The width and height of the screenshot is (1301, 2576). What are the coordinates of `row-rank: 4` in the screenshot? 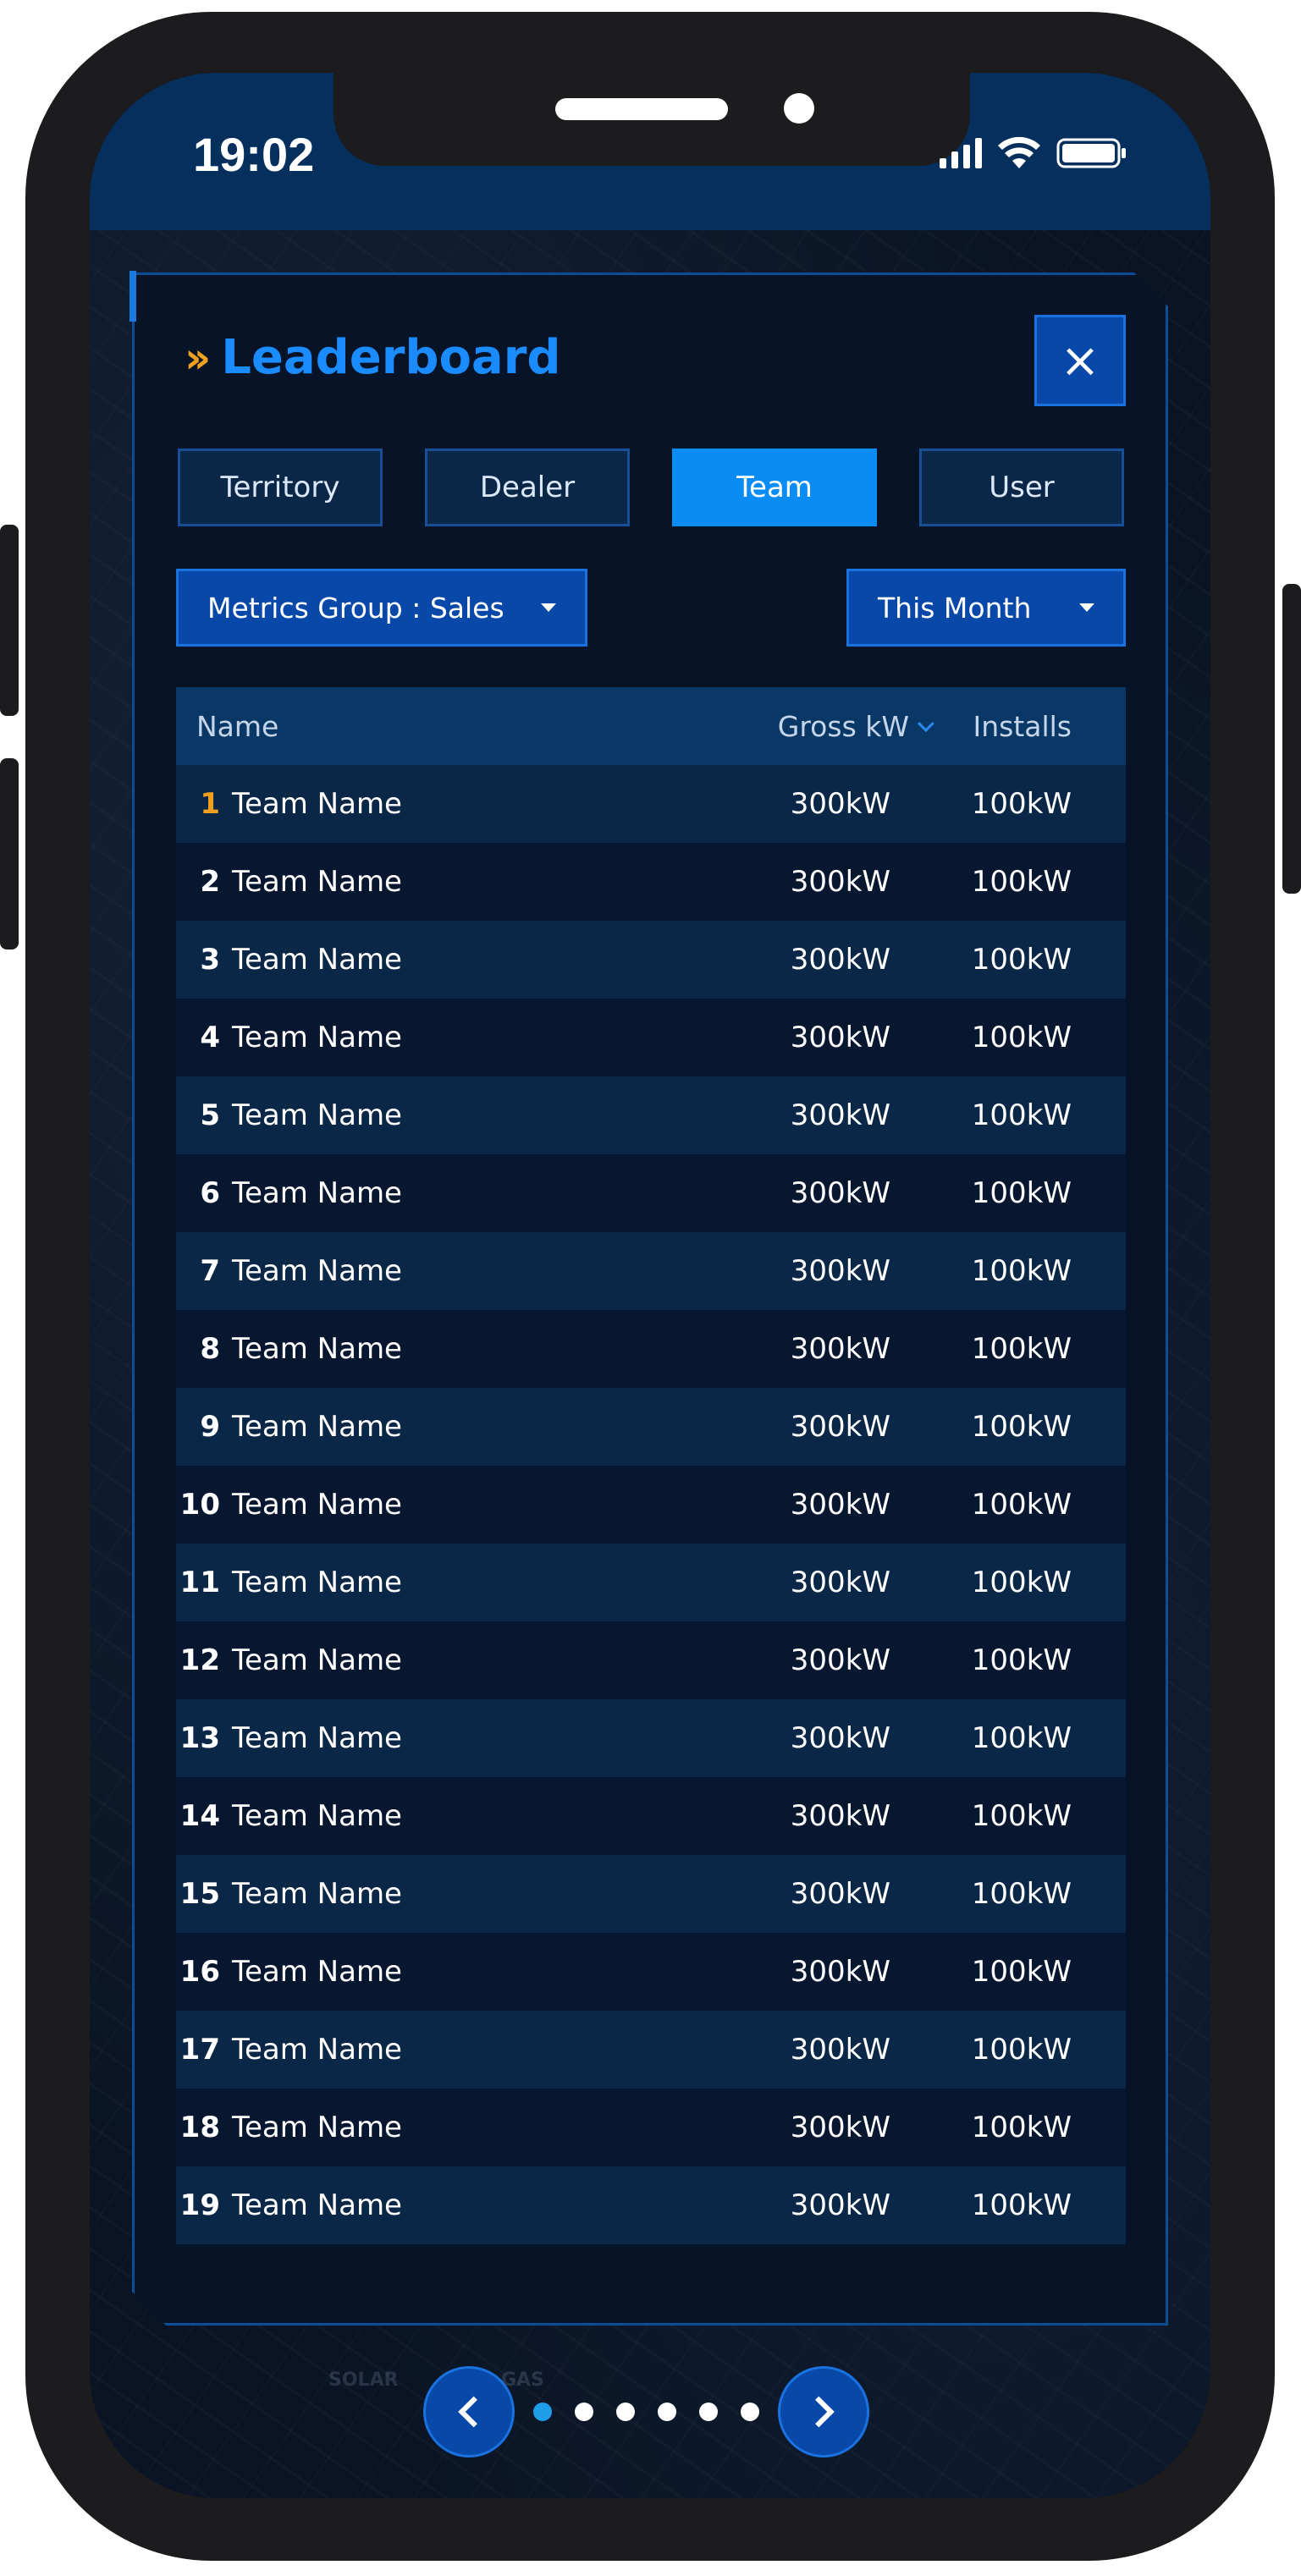 It's located at (210, 1037).